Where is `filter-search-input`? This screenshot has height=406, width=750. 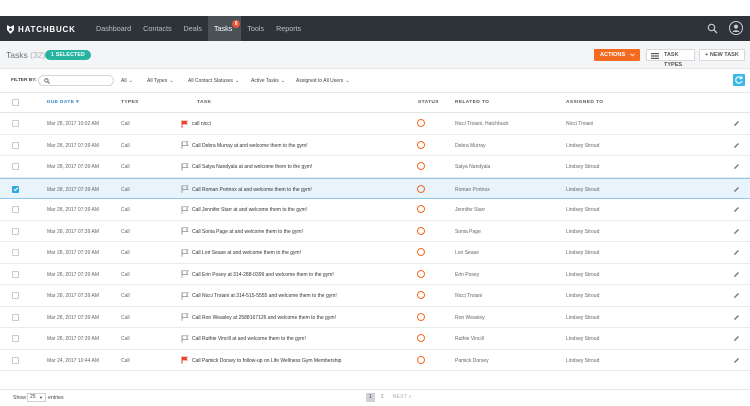 filter-search-input is located at coordinates (76, 80).